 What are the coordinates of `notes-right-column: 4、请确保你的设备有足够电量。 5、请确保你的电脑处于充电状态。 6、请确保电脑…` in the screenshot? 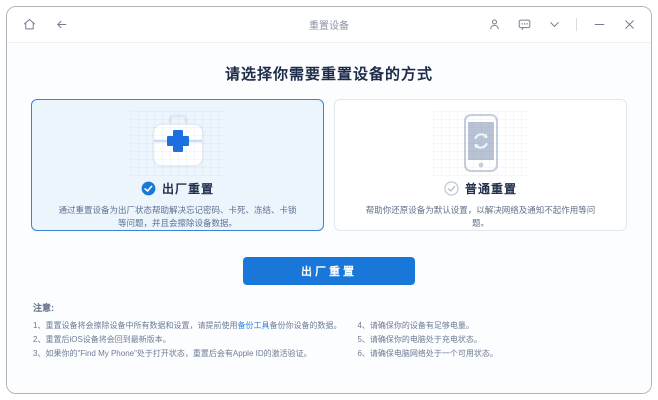 It's located at (493, 340).